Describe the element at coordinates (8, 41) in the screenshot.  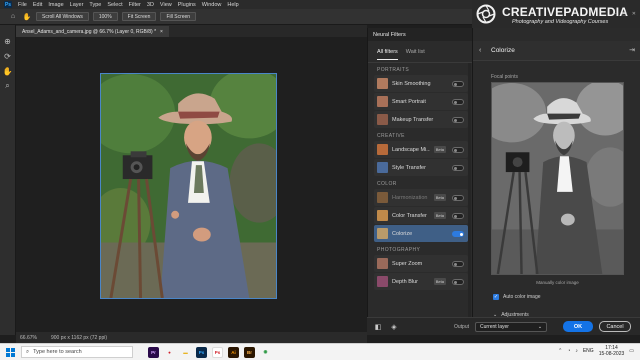
I see `move-tool-icon: ⊕` at that location.